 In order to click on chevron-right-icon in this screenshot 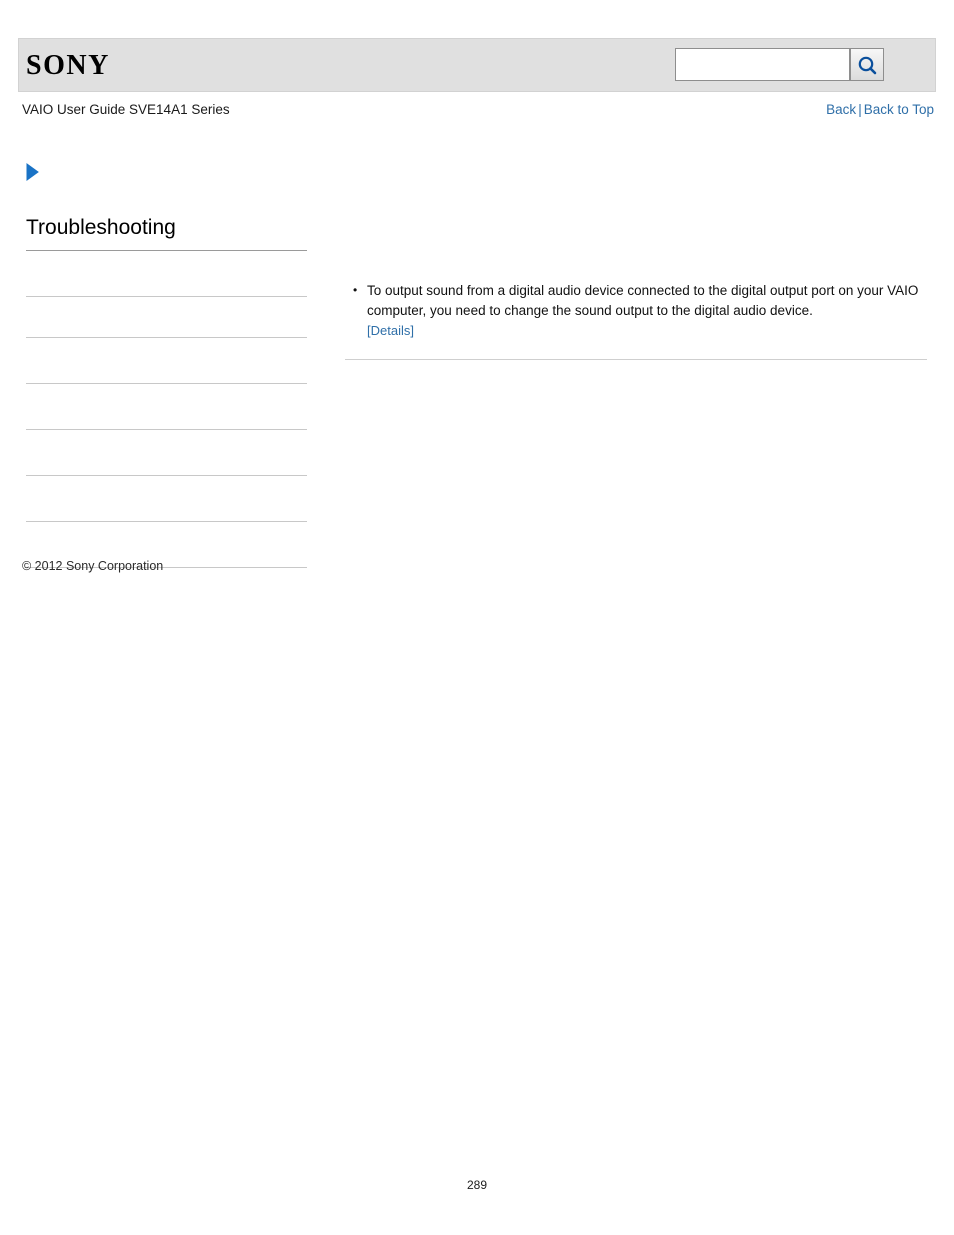, I will do `click(33, 172)`.